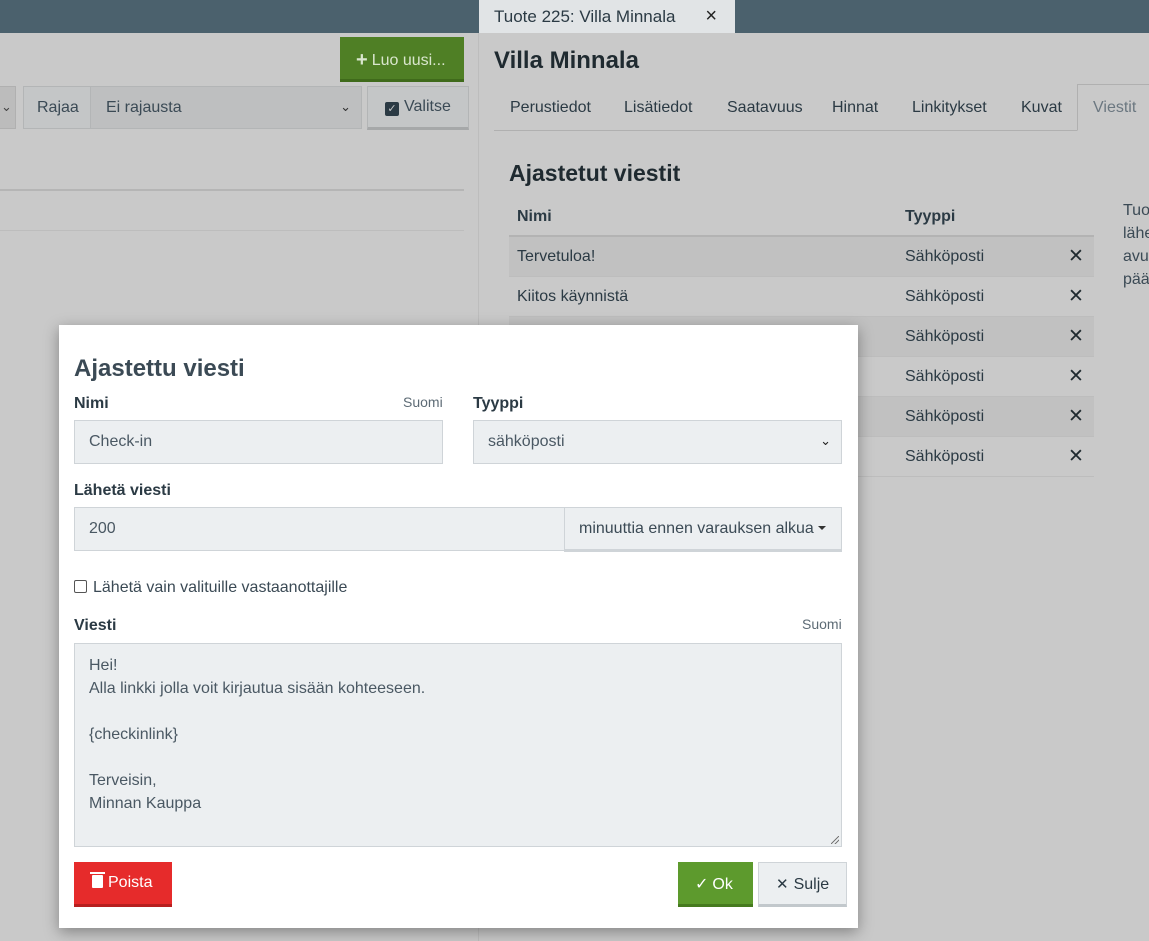 This screenshot has height=941, width=1149. I want to click on type-select-value: sähköposti, so click(526, 441).